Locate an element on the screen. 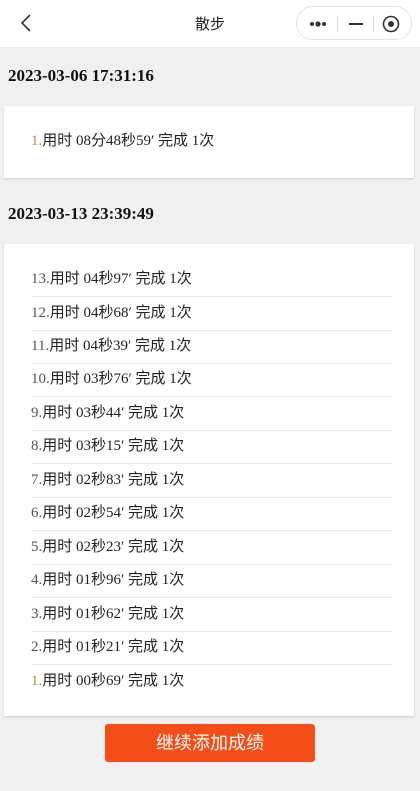 Image resolution: width=420 pixels, height=791 pixels. list-item: 5.用时 02秒23′ 完成 1次 is located at coordinates (212, 548).